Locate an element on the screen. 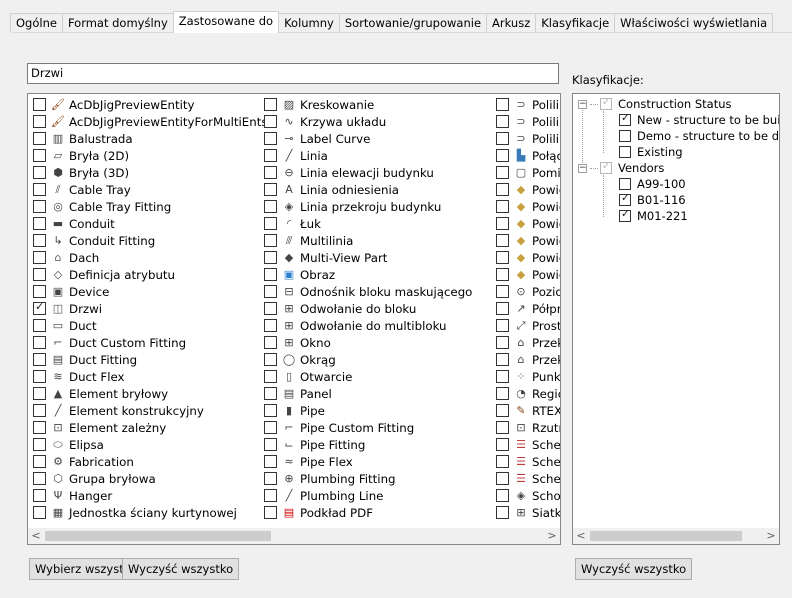 Image resolution: width=792 pixels, height=598 pixels. list-item: ⌐ Duct Custom Fitting is located at coordinates (109, 342).